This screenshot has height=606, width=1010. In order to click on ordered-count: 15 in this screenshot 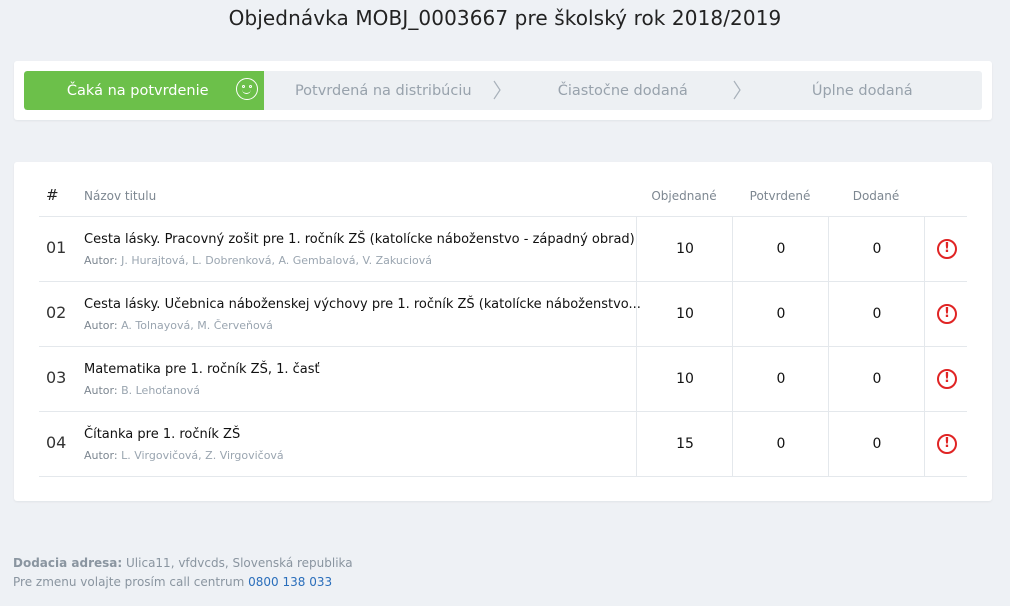, I will do `click(684, 444)`.